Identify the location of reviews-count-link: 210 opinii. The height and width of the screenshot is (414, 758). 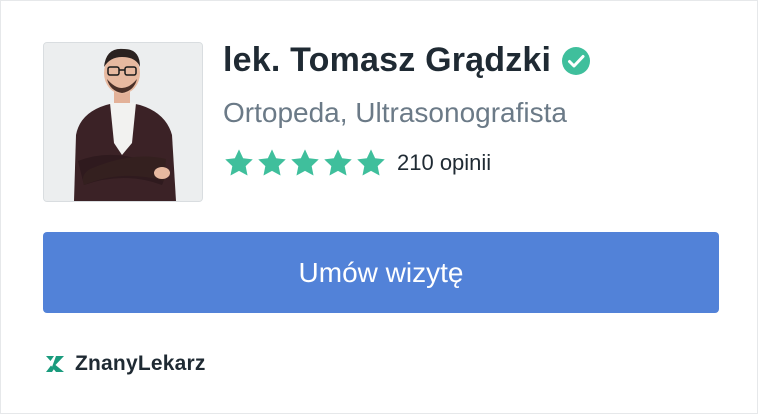
(444, 163).